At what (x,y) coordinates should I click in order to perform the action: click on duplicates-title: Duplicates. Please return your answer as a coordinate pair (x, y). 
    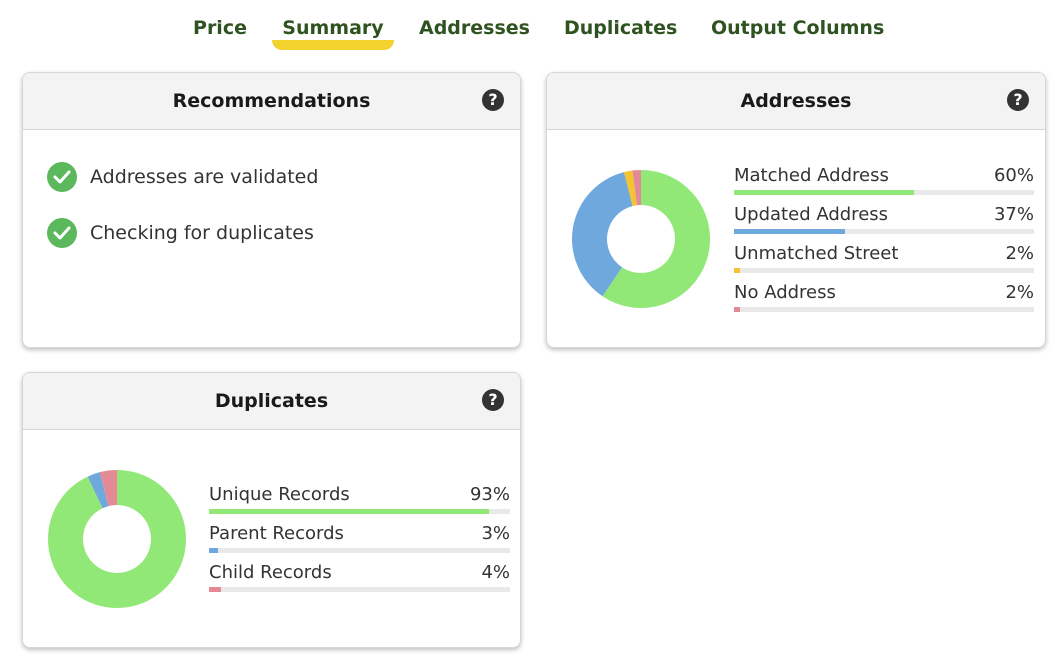
    Looking at the image, I should click on (271, 401).